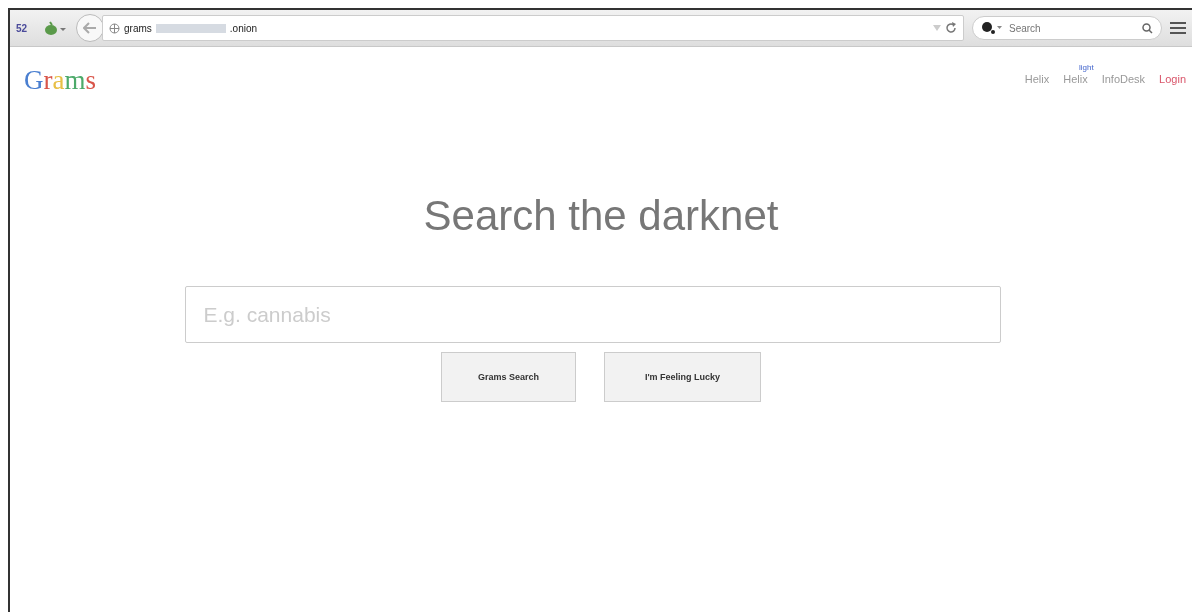 The width and height of the screenshot is (1192, 612). Describe the element at coordinates (533, 28) in the screenshot. I see `address-bar: grams .onion` at that location.